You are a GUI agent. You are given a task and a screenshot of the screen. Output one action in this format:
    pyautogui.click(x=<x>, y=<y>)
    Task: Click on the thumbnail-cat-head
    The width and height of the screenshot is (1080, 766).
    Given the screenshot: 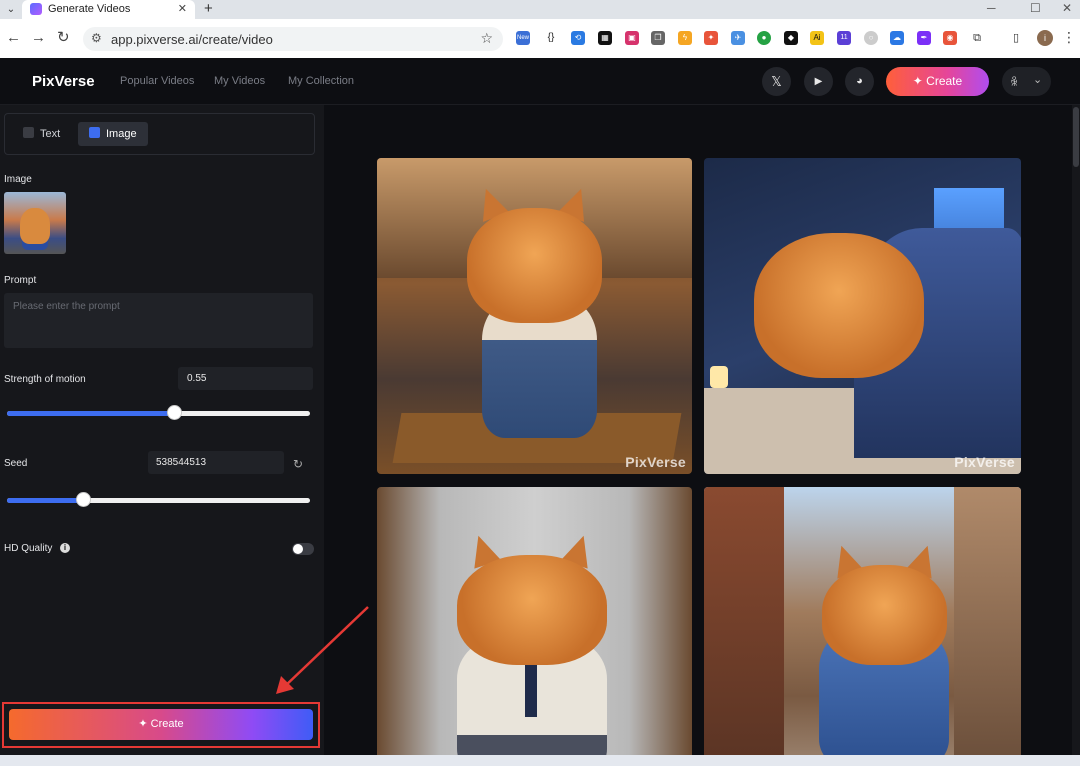 What is the action you would take?
    pyautogui.click(x=35, y=226)
    